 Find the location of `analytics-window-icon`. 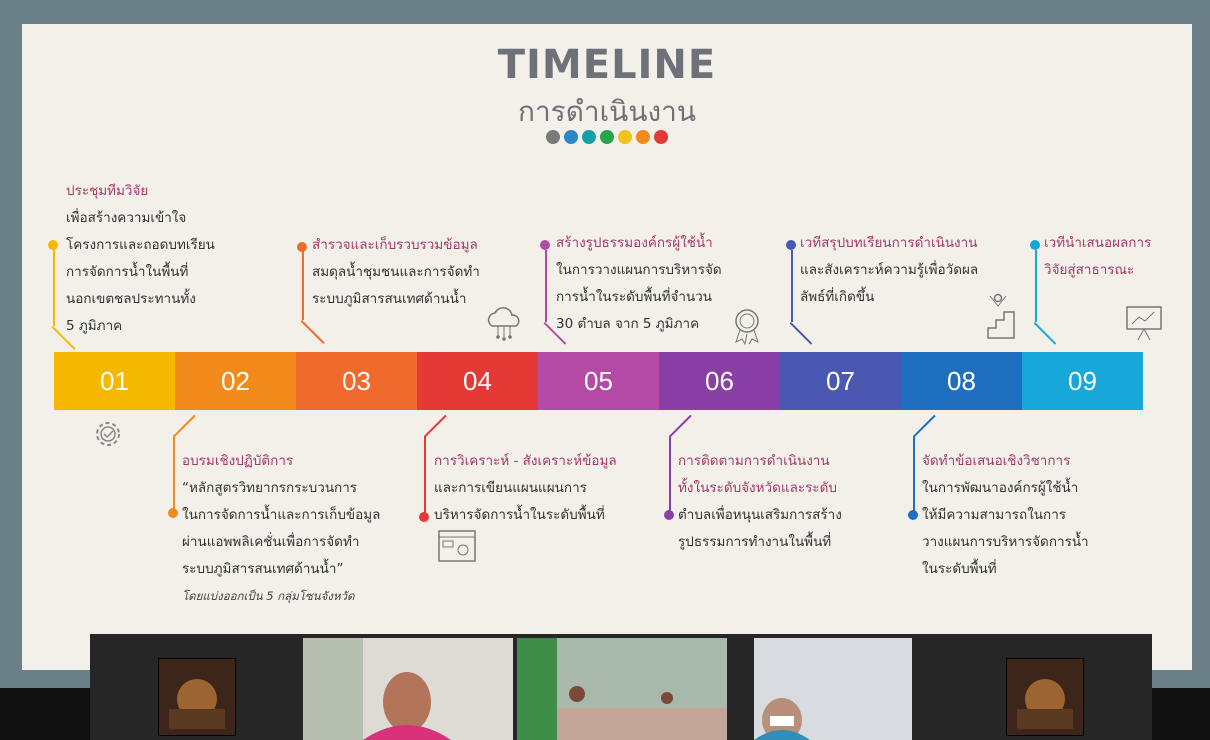

analytics-window-icon is located at coordinates (457, 546).